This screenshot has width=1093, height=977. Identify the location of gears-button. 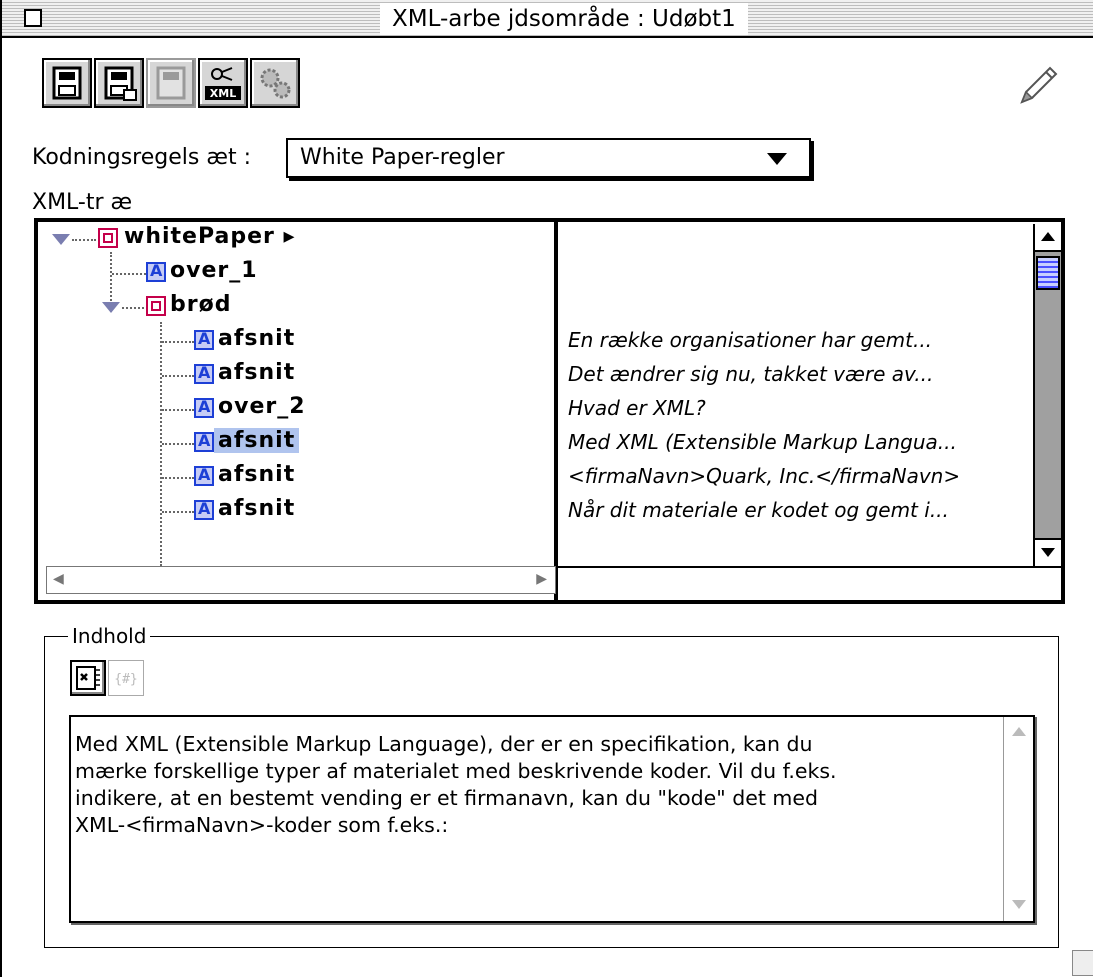
(275, 83).